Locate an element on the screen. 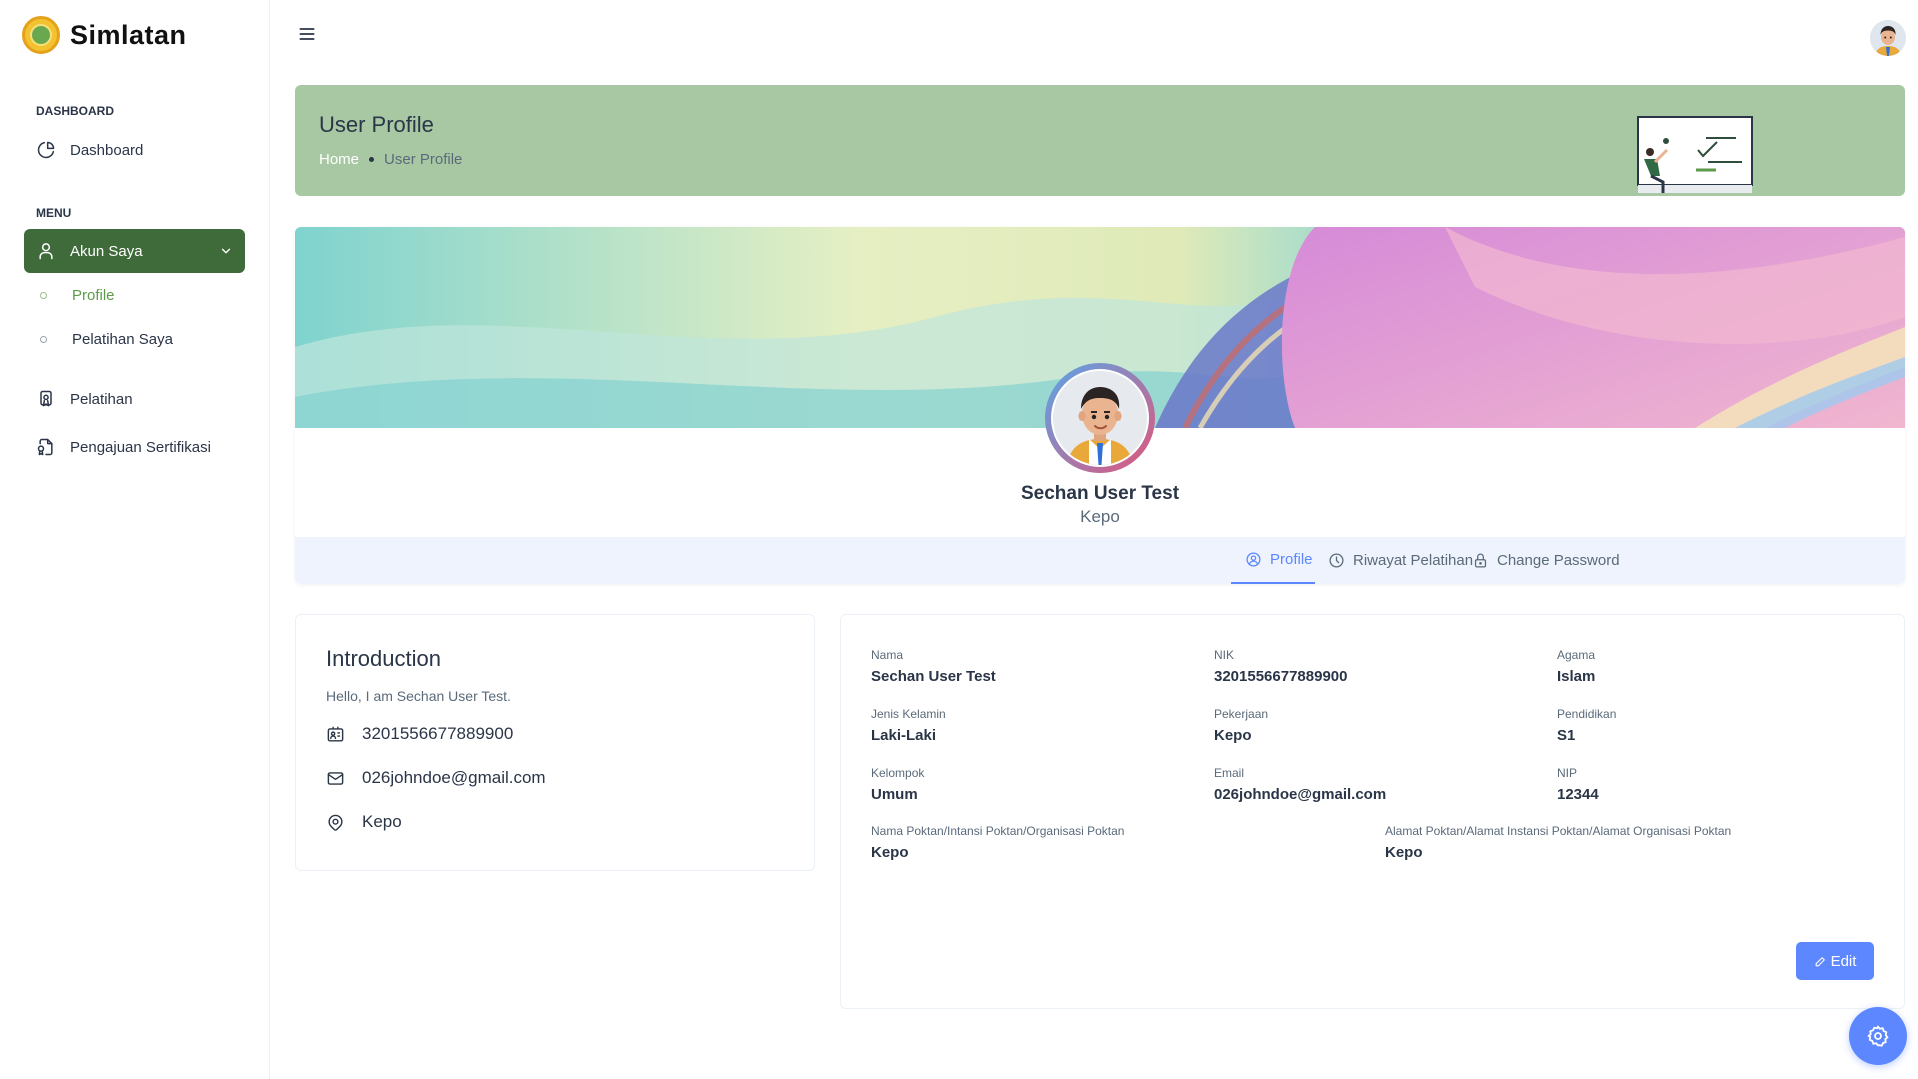 Image resolution: width=1918 pixels, height=1079 pixels. field-value: Islam is located at coordinates (1576, 676).